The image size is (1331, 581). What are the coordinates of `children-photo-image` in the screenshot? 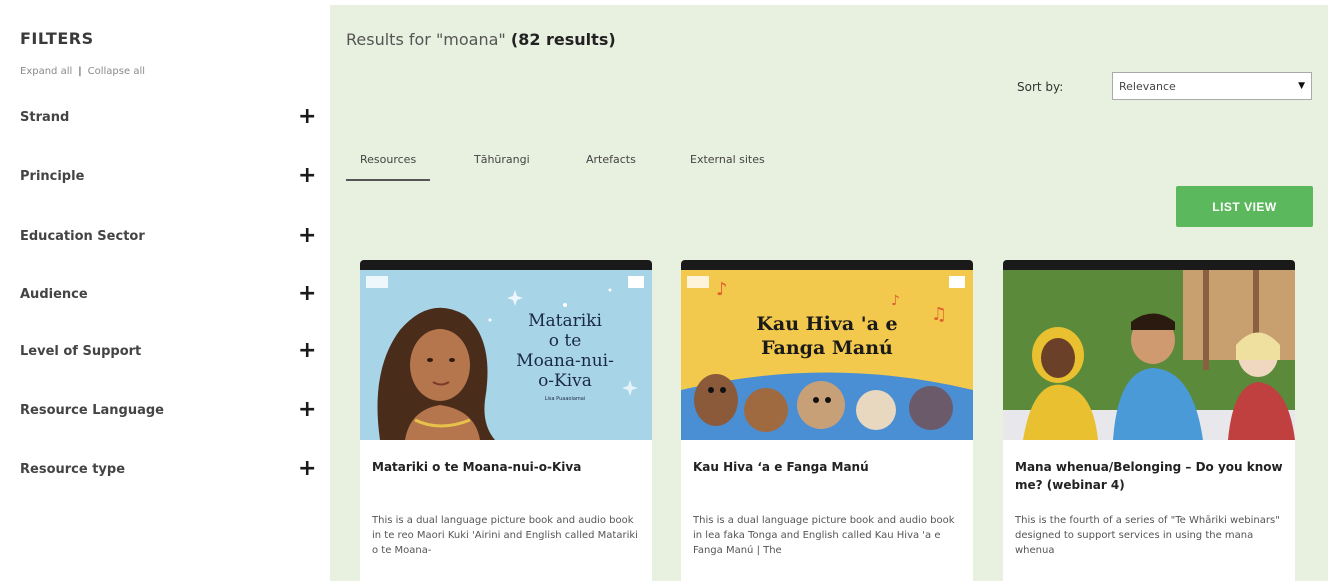 It's located at (1149, 350).